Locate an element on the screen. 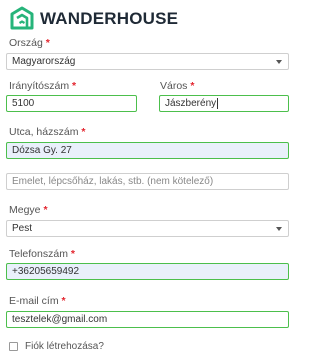  street-label: Utca, házszám * is located at coordinates (47, 132).